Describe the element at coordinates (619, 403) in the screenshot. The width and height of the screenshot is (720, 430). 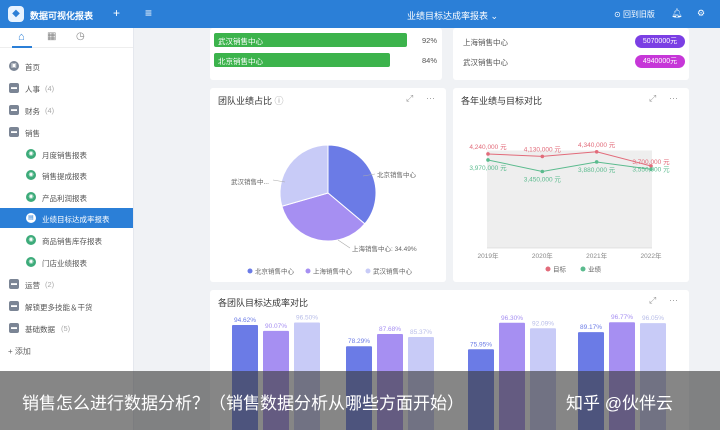
I see `watermark: 知乎 @伙伴云` at that location.